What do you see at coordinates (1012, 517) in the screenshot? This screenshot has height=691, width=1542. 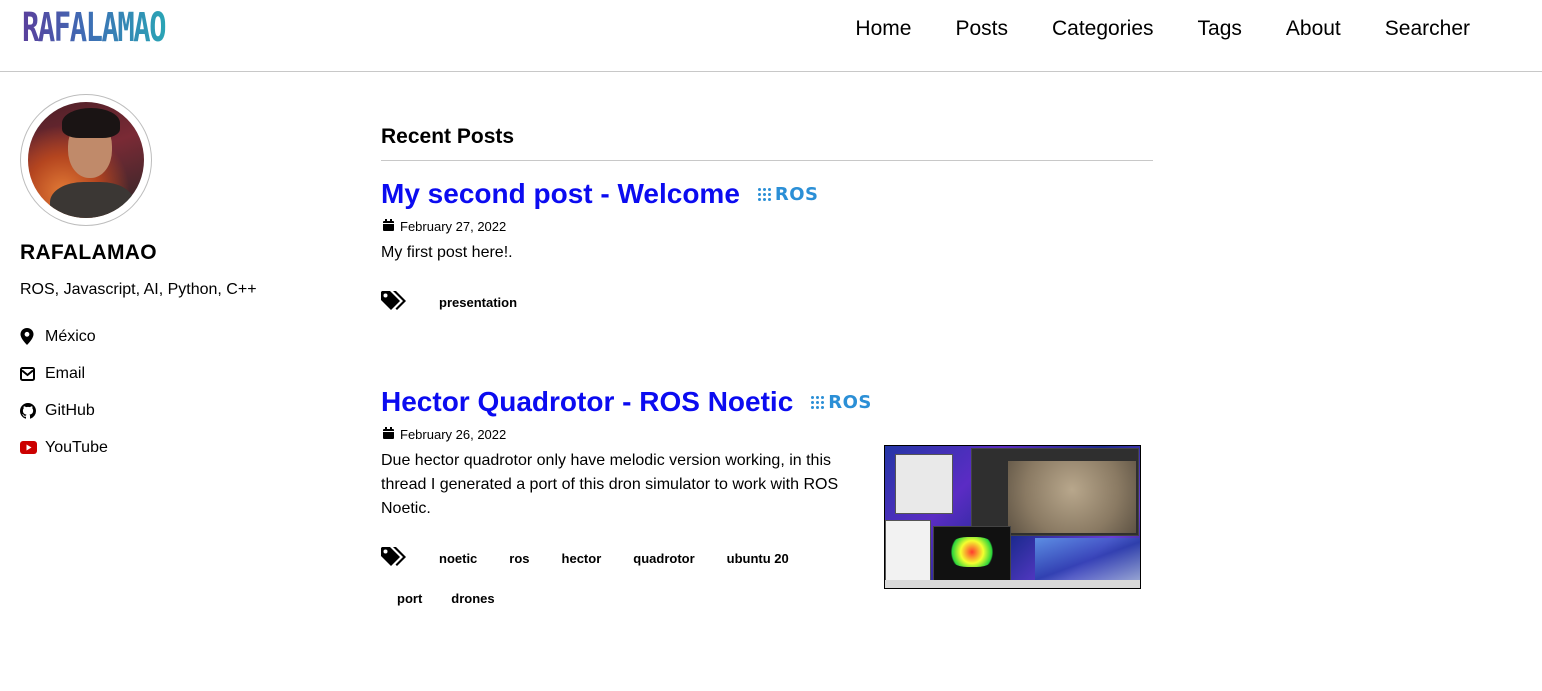 I see `post-thumbnail` at bounding box center [1012, 517].